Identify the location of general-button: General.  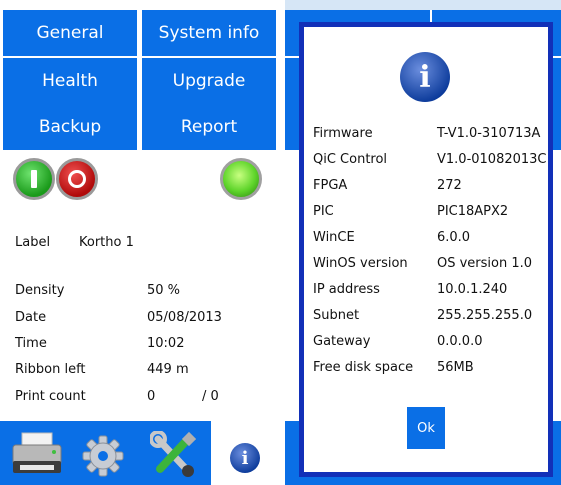
(70, 33).